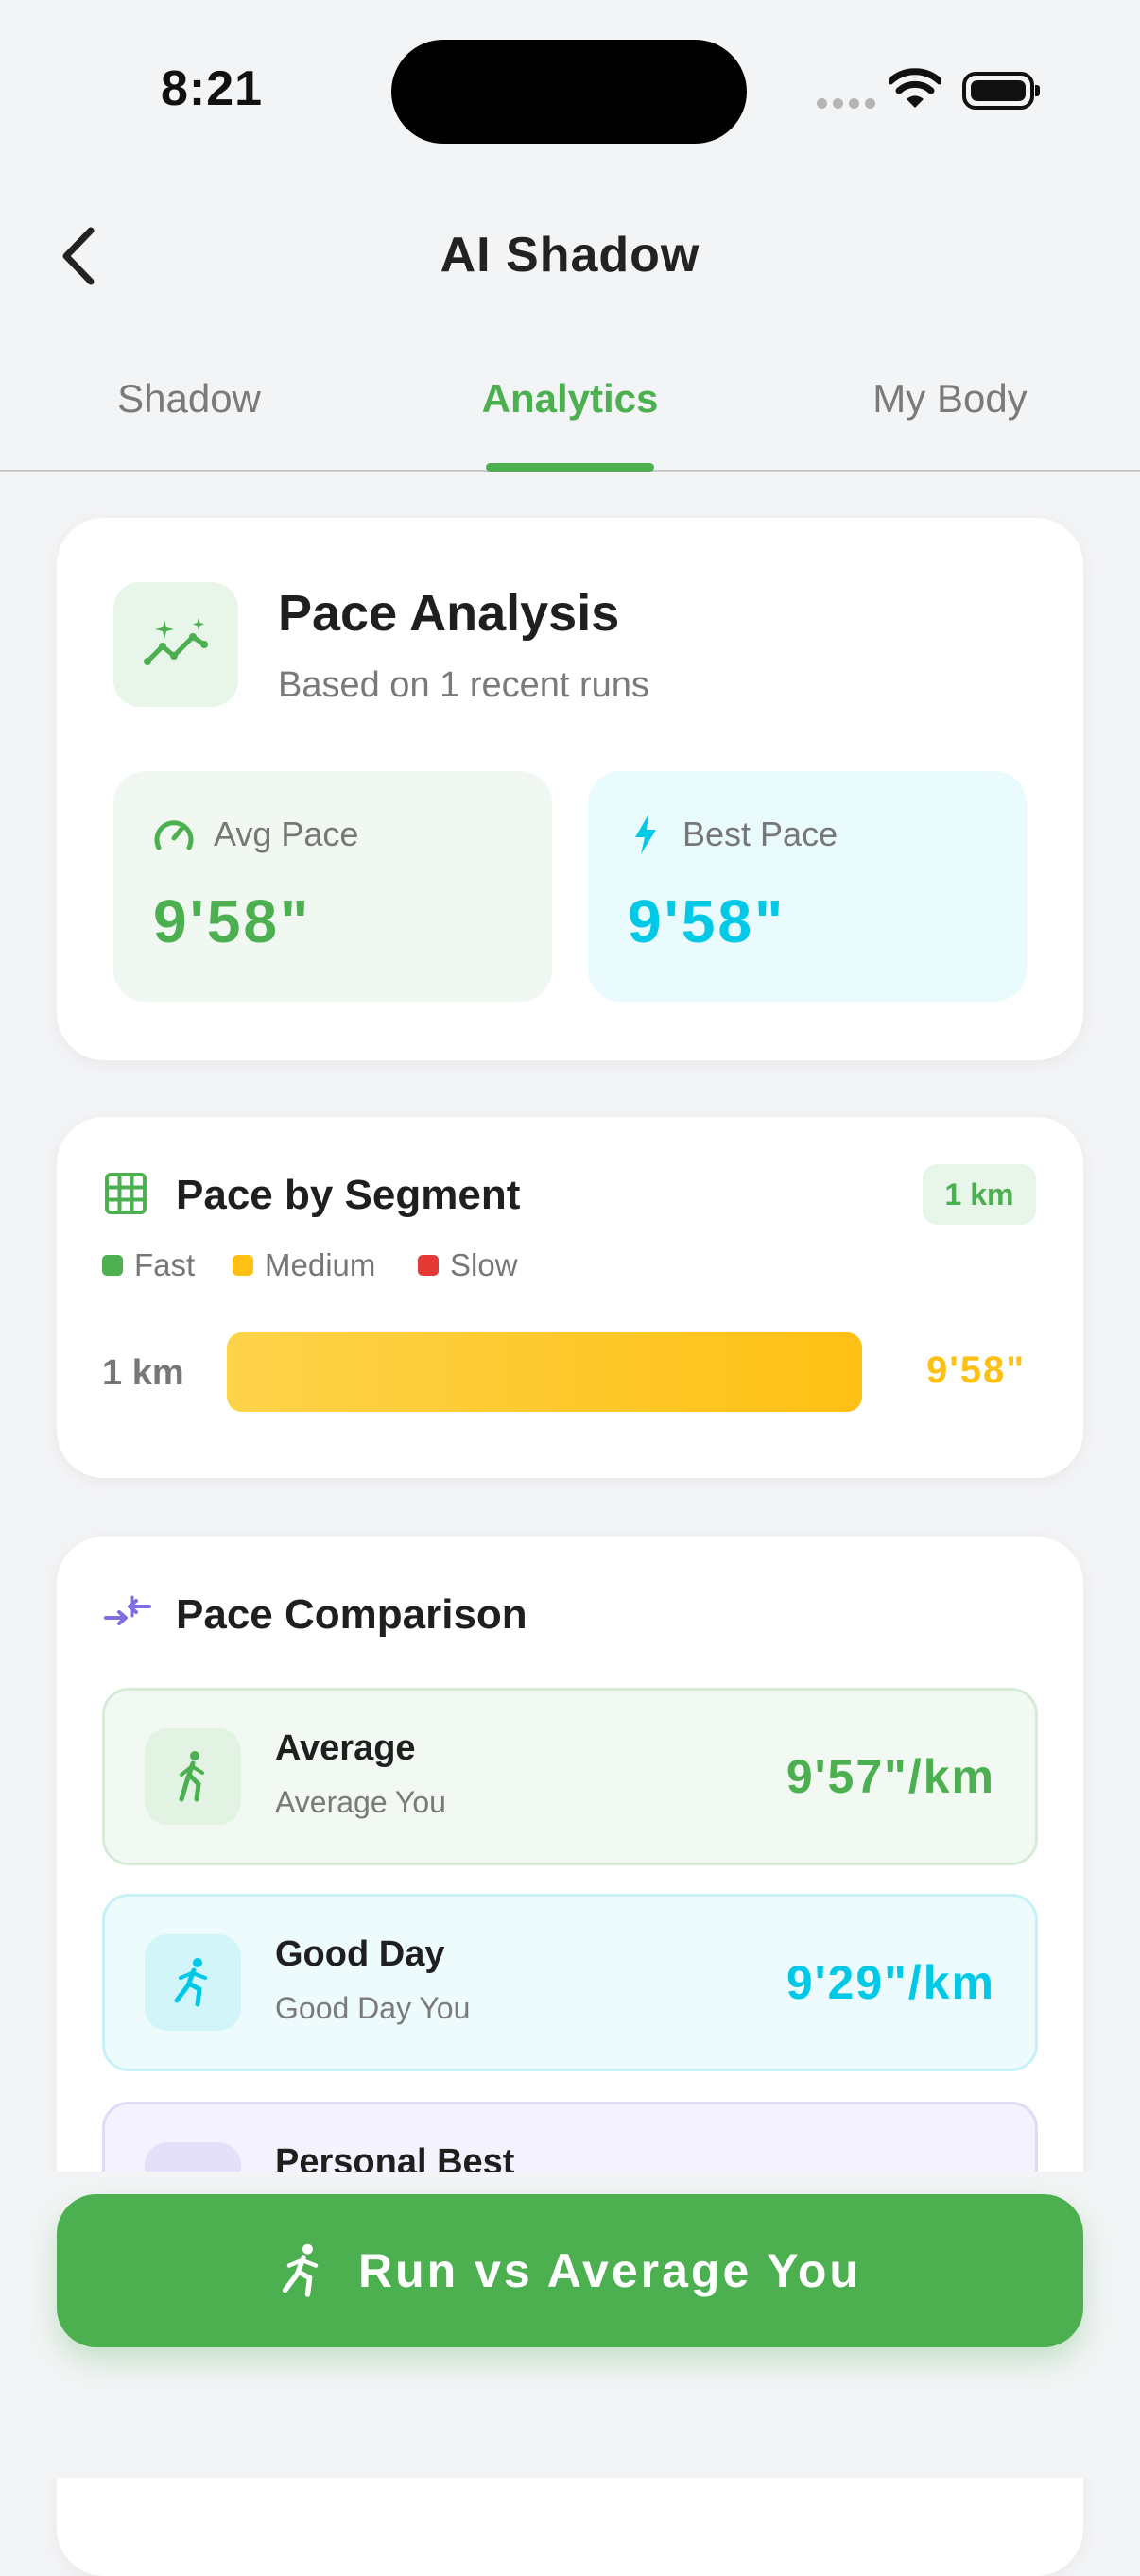 The height and width of the screenshot is (2576, 1140). I want to click on status-time: 8:21, so click(212, 88).